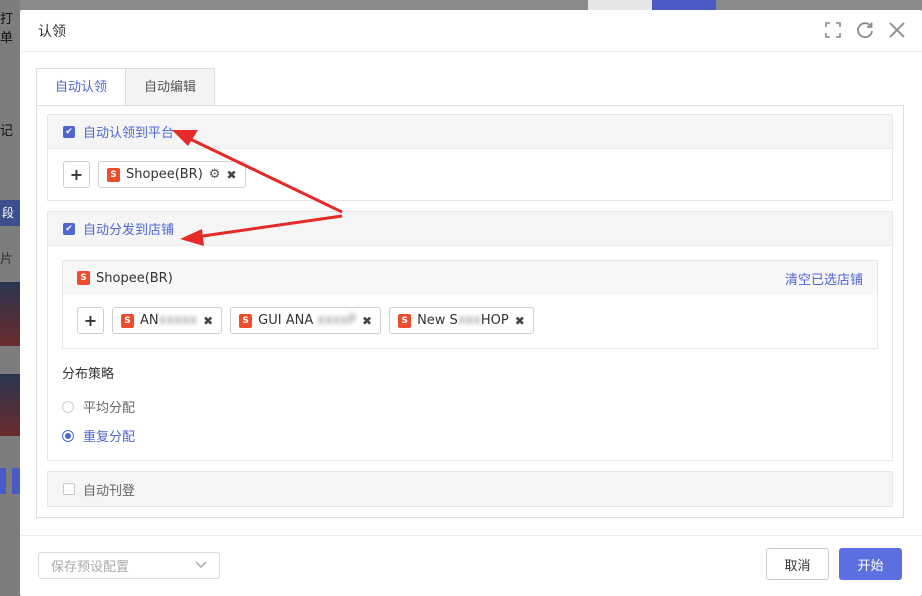 Image resolution: width=922 pixels, height=596 pixels. I want to click on auto-publish-checkbox, so click(69, 489).